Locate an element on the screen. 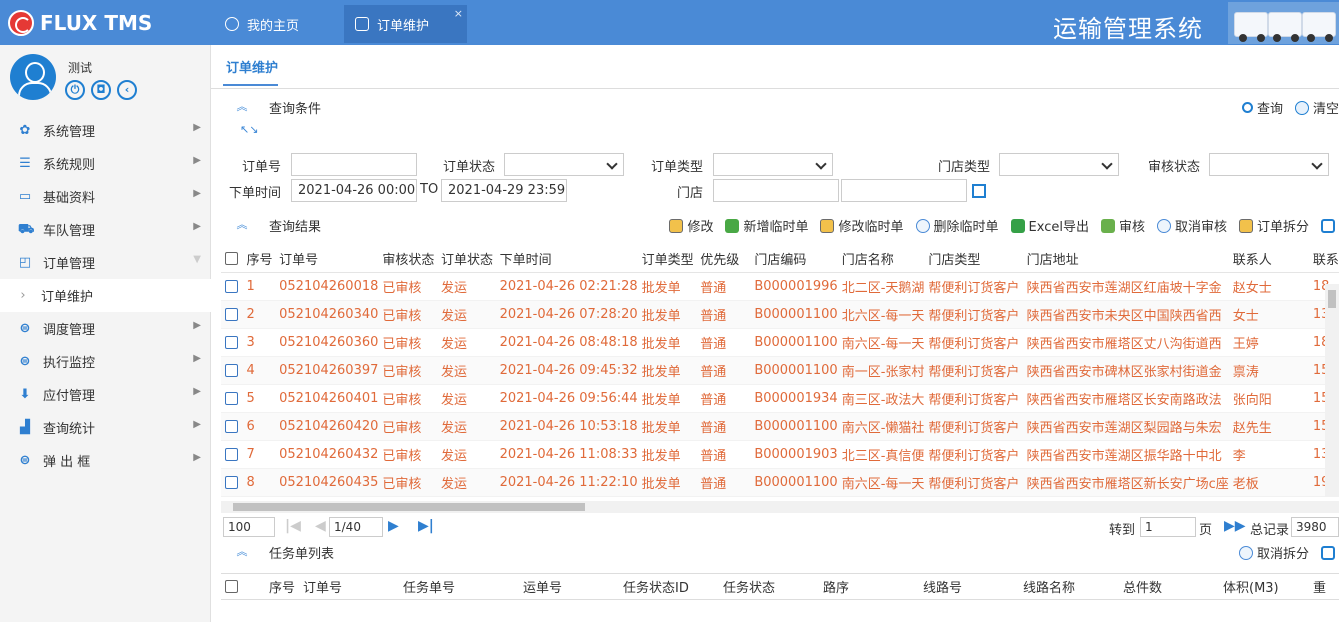 The image size is (1339, 622). column-header: 线路名称 is located at coordinates (1069, 586).